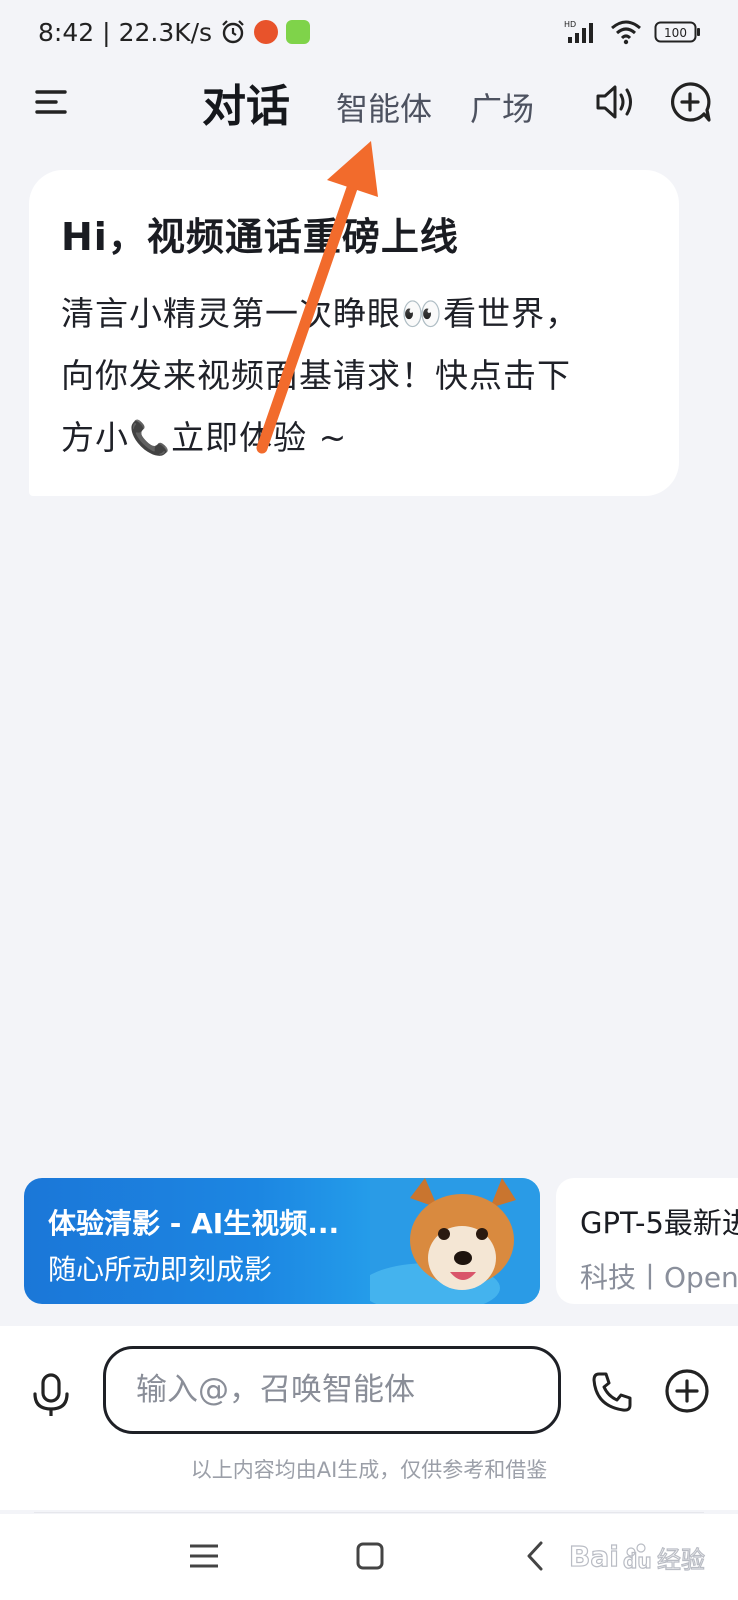 The width and height of the screenshot is (738, 1600). I want to click on top-header: 对话 智能体 广场, so click(369, 102).